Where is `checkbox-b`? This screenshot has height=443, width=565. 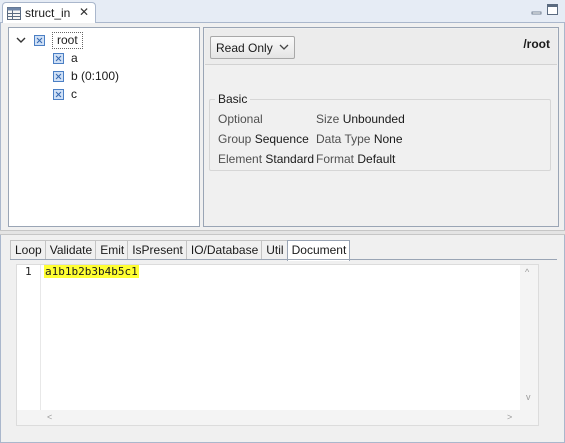
checkbox-b is located at coordinates (58, 76).